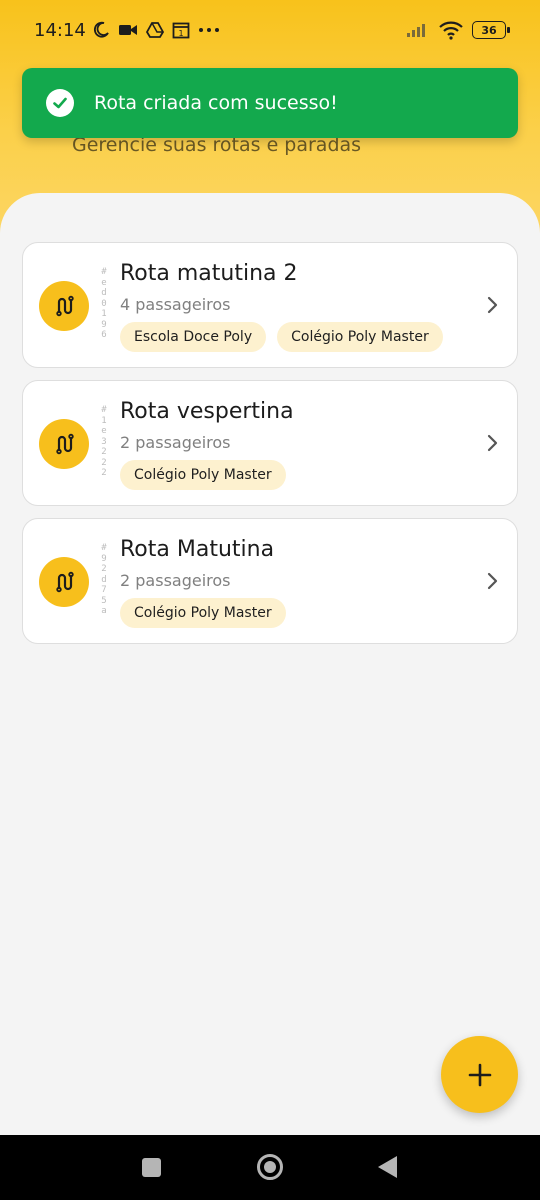 The image size is (540, 1200). I want to click on toast-message: Rota criada com sucesso!, so click(216, 103).